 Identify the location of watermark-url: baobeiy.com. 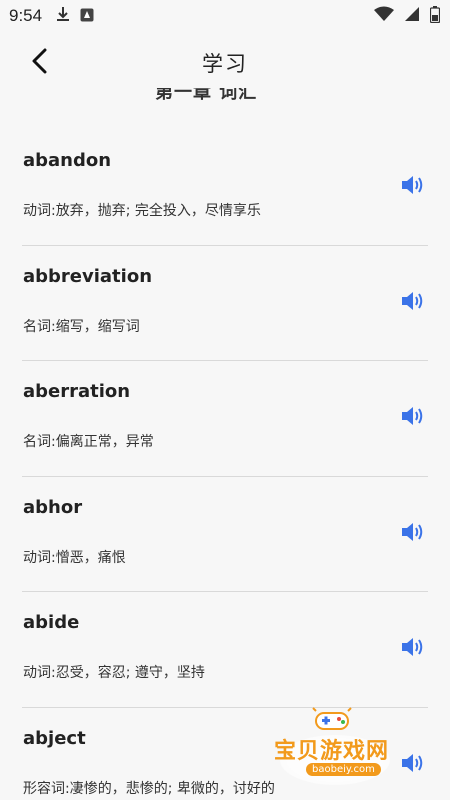
(343, 769).